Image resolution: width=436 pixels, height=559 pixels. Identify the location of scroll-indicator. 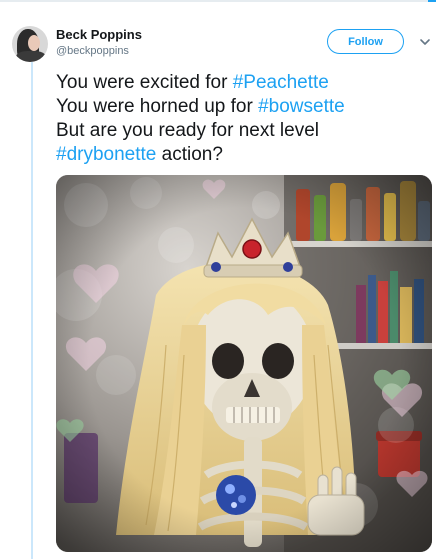
(432, 1).